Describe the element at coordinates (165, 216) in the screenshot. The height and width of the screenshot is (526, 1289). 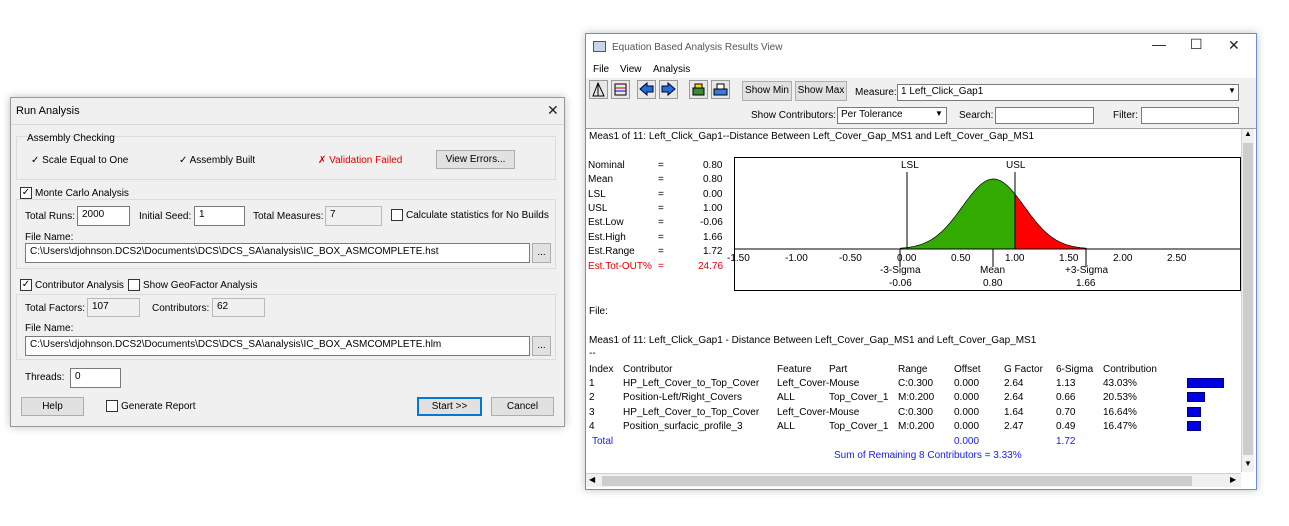
I see `initial-seed-label: Initial Seed:` at that location.